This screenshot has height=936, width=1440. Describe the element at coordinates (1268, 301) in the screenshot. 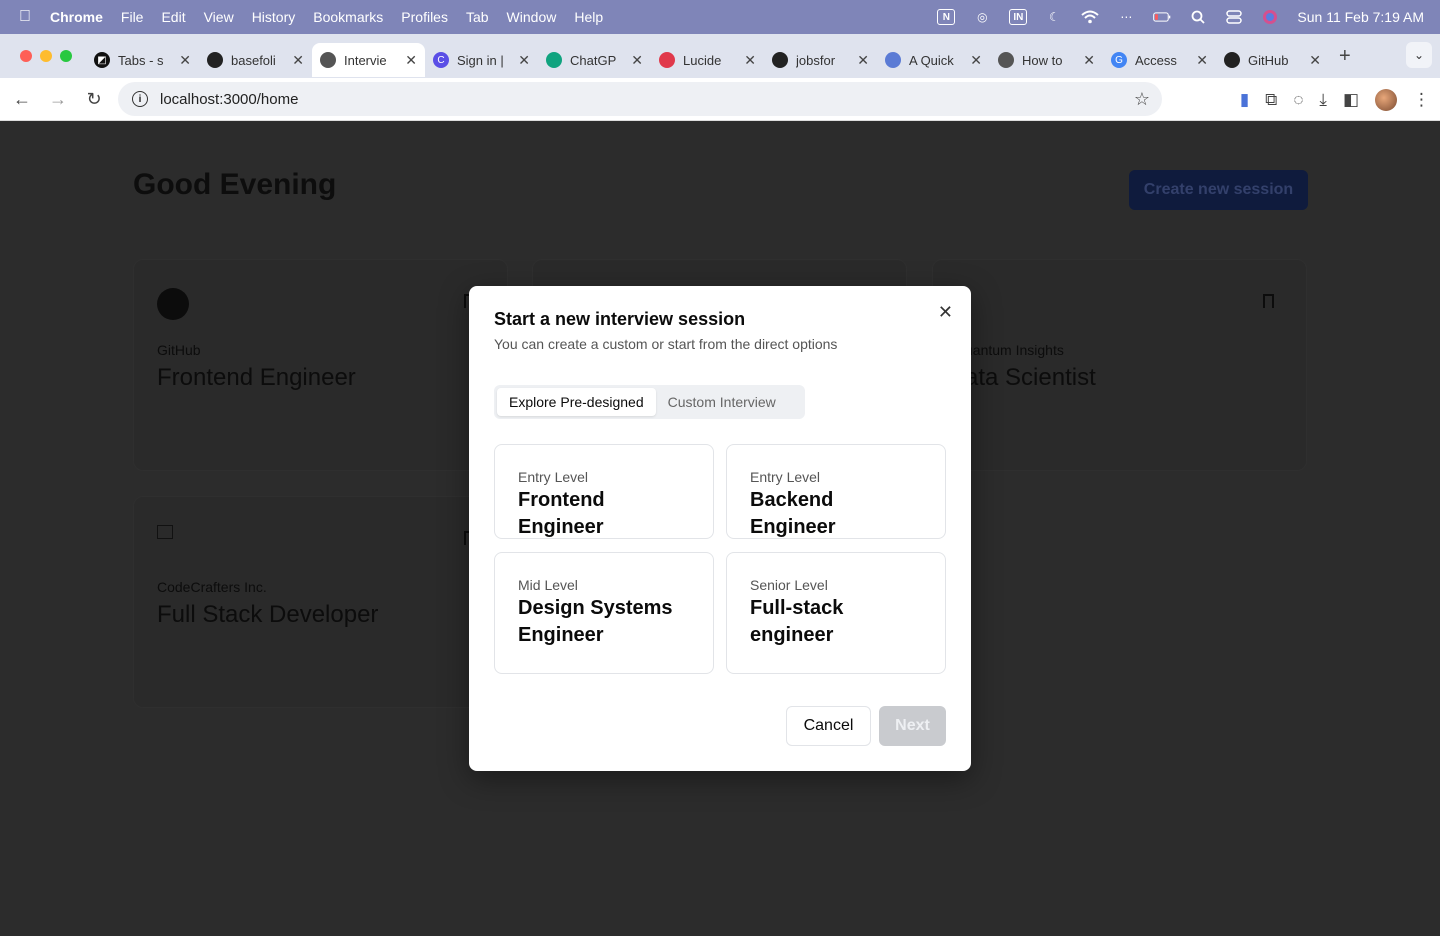

I see `bookmark-icon` at that location.